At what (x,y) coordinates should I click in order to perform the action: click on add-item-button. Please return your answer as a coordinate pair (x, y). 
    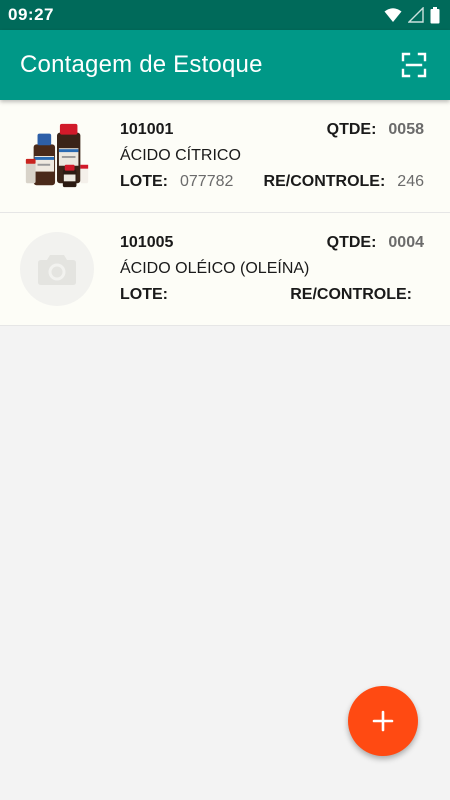
    Looking at the image, I should click on (383, 721).